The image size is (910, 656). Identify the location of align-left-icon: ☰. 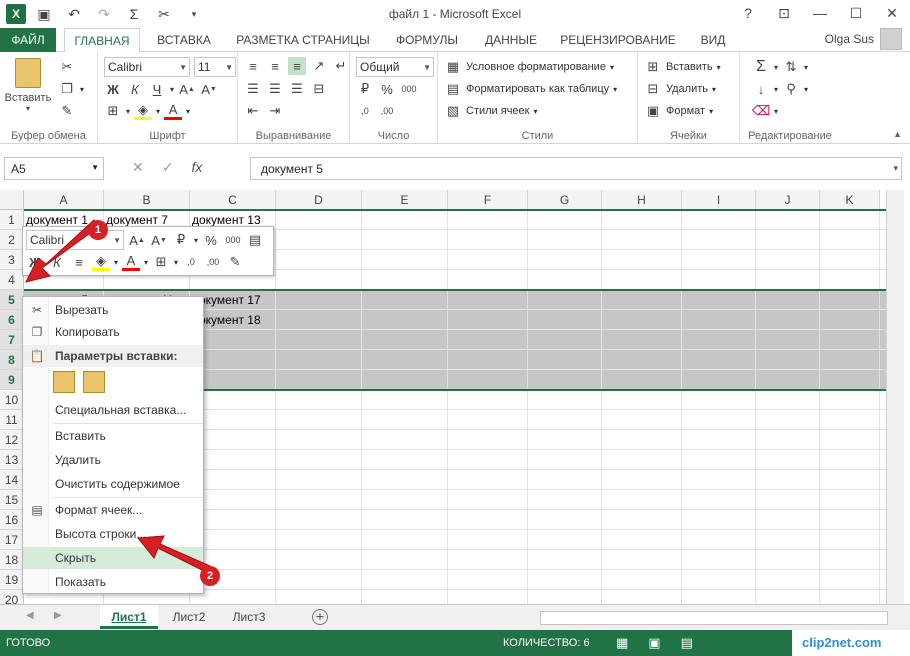
(253, 89).